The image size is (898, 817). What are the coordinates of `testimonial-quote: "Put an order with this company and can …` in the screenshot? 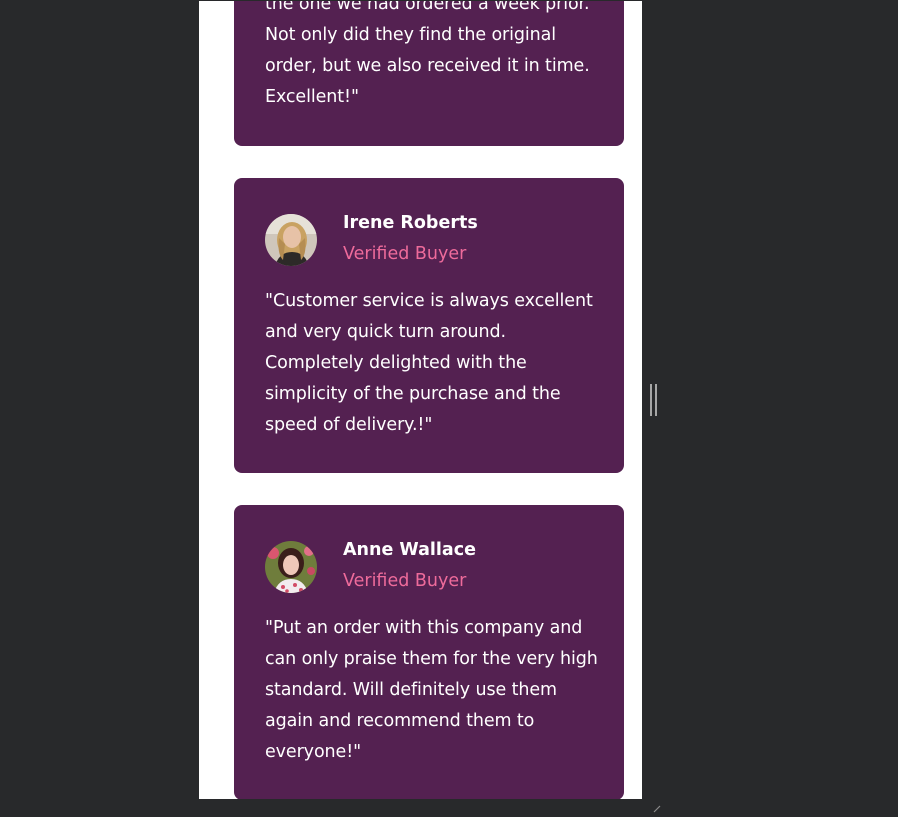 It's located at (431, 690).